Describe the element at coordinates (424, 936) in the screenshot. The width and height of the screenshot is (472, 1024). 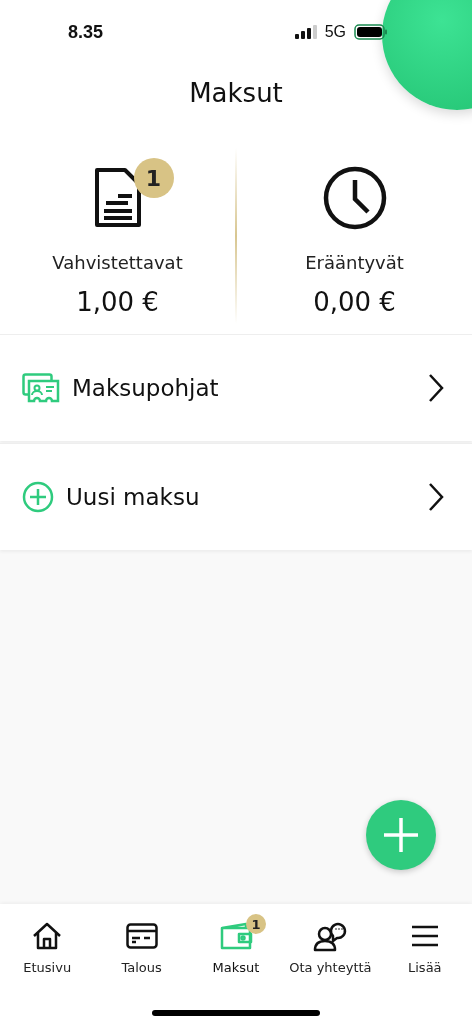
I see `menu-icon` at that location.